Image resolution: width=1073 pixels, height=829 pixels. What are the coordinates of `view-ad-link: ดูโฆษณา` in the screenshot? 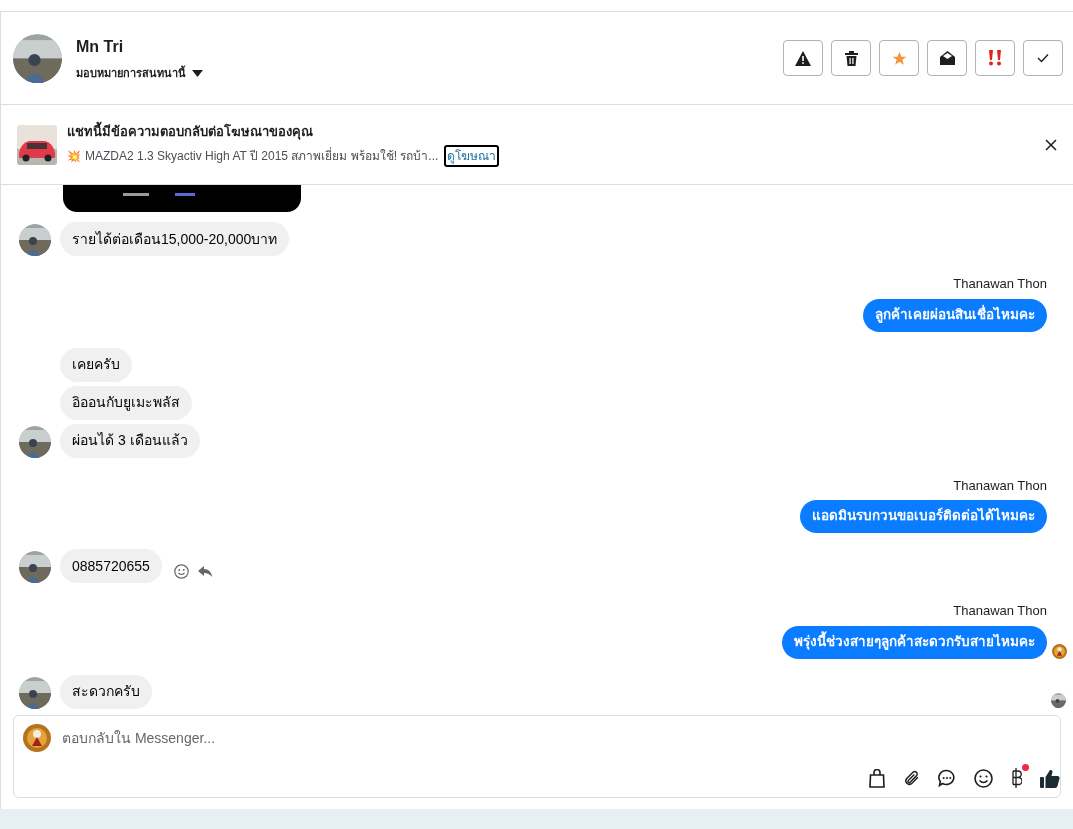 It's located at (472, 155).